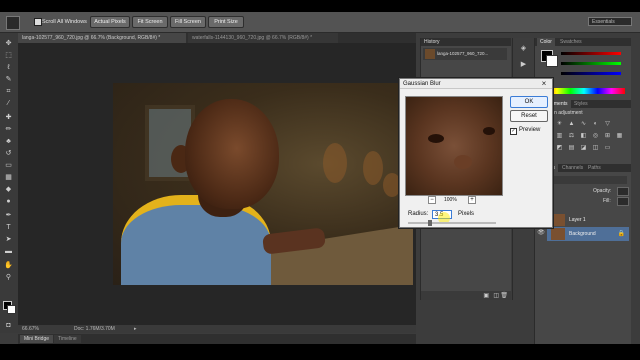  I want to click on opacity-input, so click(623, 191).